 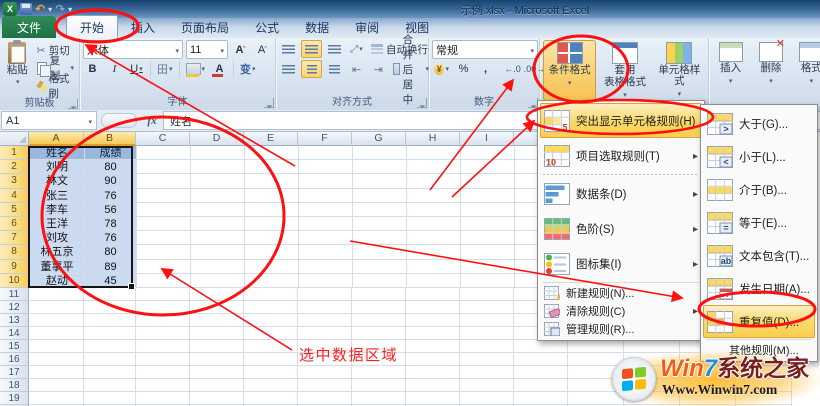 What do you see at coordinates (288, 49) in the screenshot?
I see `align-top-button` at bounding box center [288, 49].